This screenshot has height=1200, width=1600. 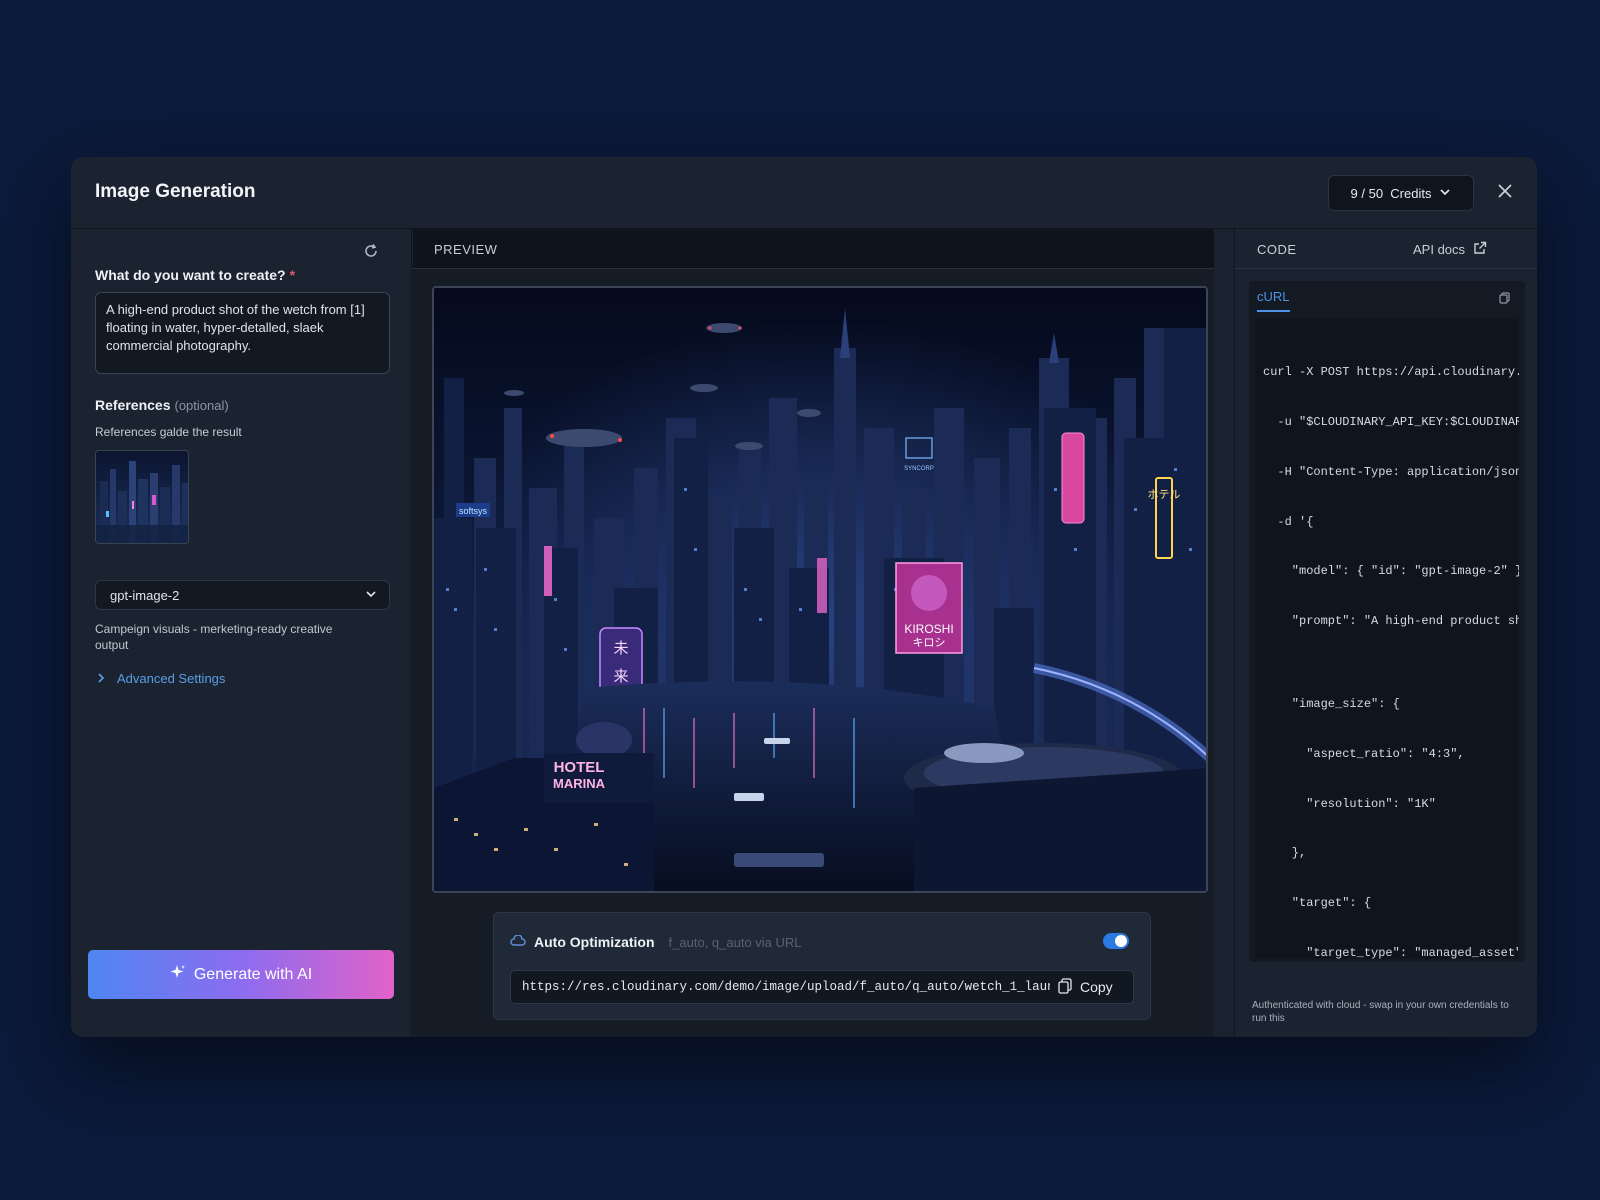 What do you see at coordinates (919, 469) in the screenshot?
I see `sign-syncorp: SYNCORP` at bounding box center [919, 469].